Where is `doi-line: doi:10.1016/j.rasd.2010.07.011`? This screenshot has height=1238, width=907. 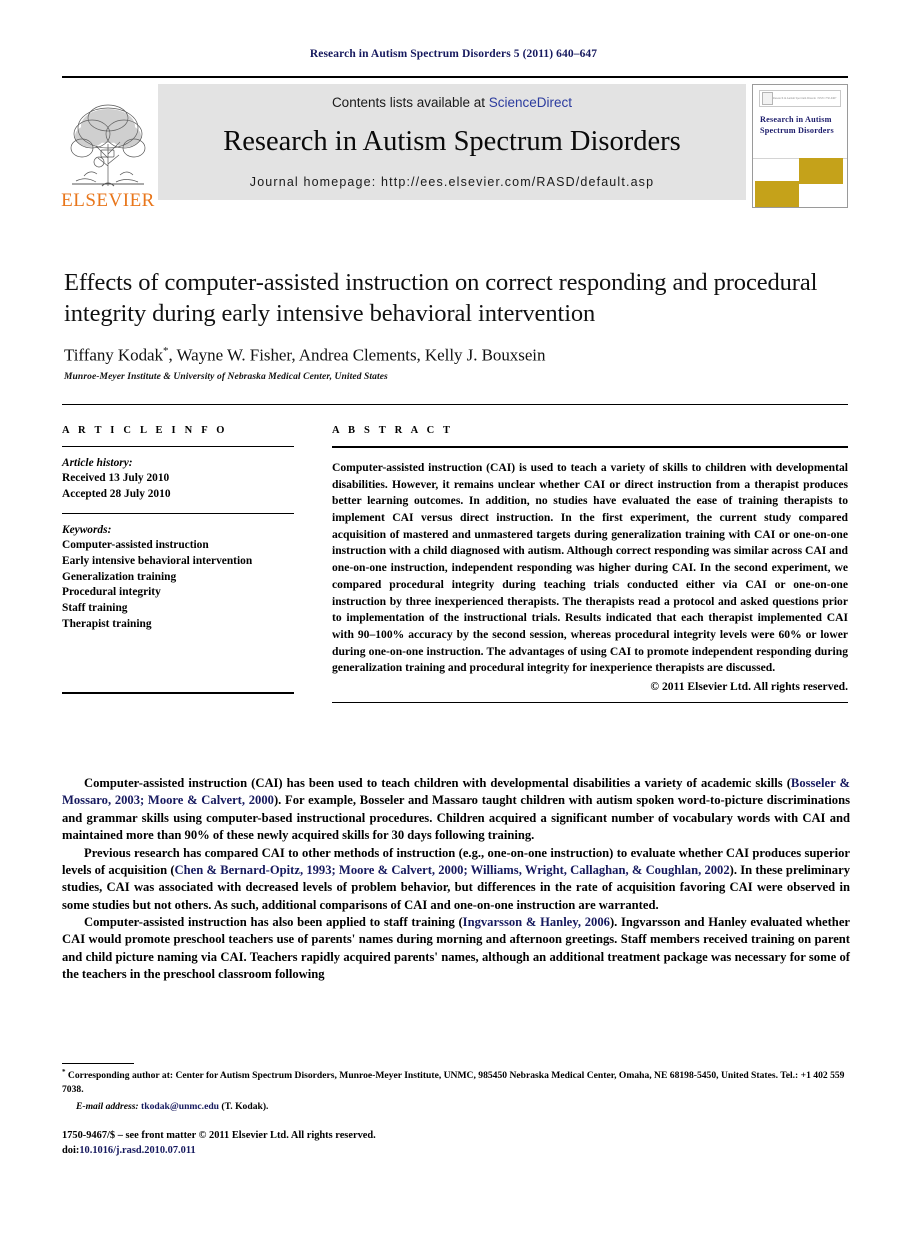
doi-line: doi:10.1016/j.rasd.2010.07.011 is located at coordinates (362, 1150).